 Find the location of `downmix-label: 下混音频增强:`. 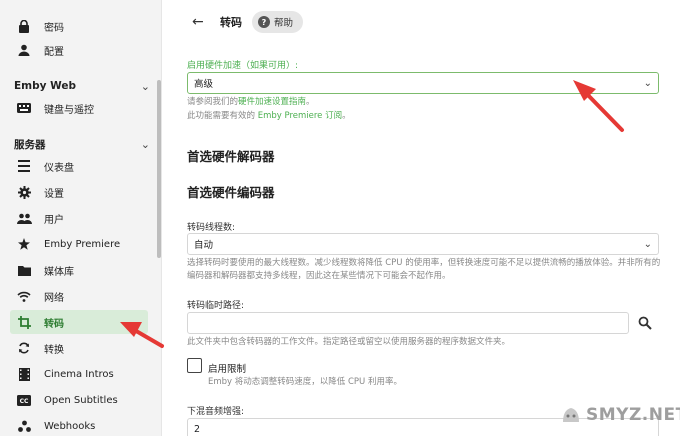

downmix-label: 下混音频增强: is located at coordinates (216, 412).